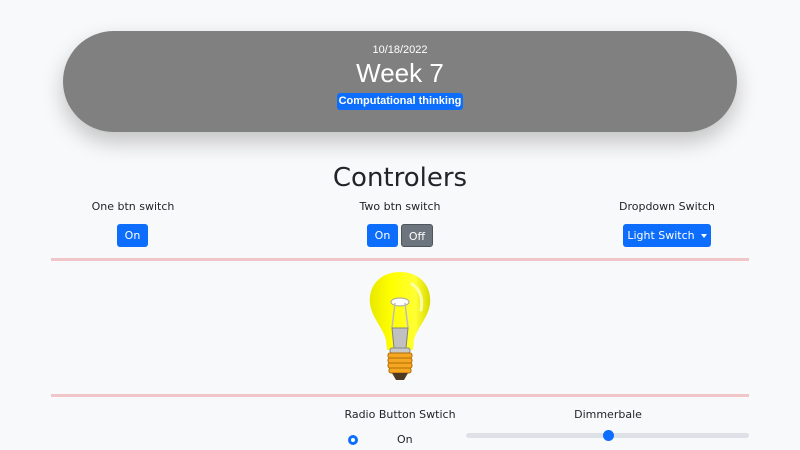 Image resolution: width=800 pixels, height=450 pixels. What do you see at coordinates (417, 235) in the screenshot?
I see `two-btn-off-button: Off` at bounding box center [417, 235].